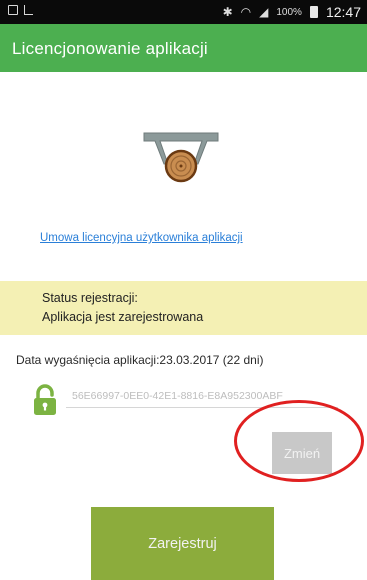 This screenshot has height=580, width=367. Describe the element at coordinates (289, 12) in the screenshot. I see `battery-percent: 100%` at that location.